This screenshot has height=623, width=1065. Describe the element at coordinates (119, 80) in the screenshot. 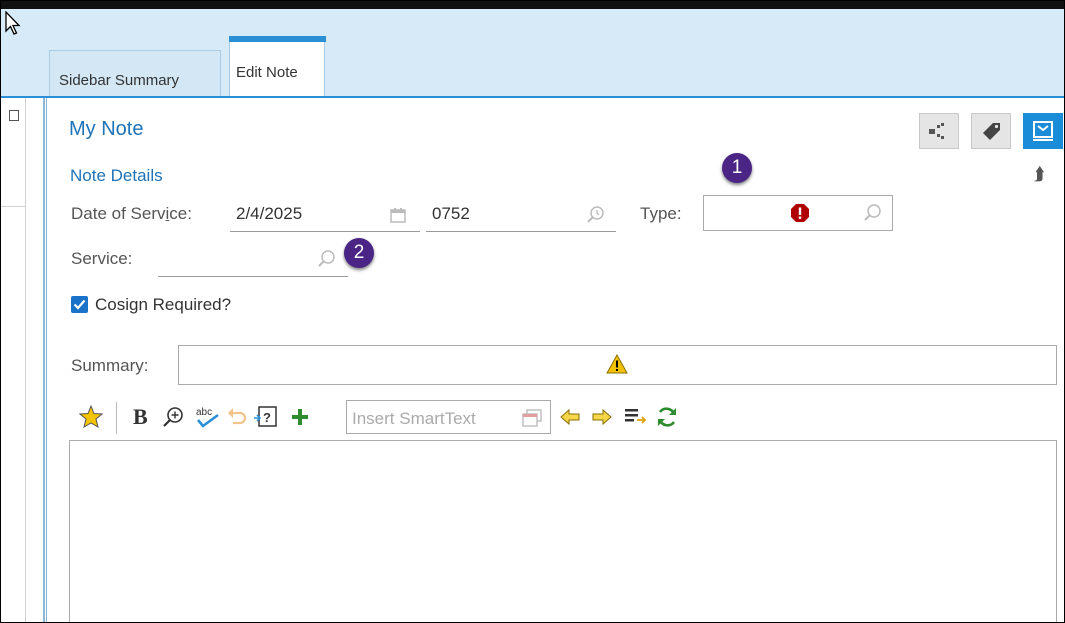

I see `tab-sidebar-summary-label: Sidebar Summary` at that location.